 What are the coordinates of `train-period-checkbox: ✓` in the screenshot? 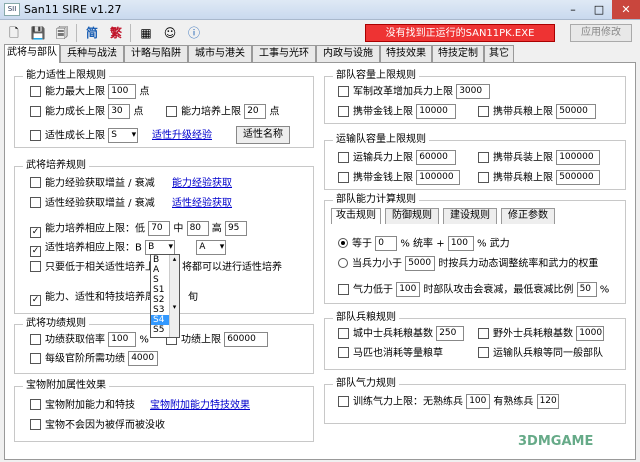 It's located at (35, 300).